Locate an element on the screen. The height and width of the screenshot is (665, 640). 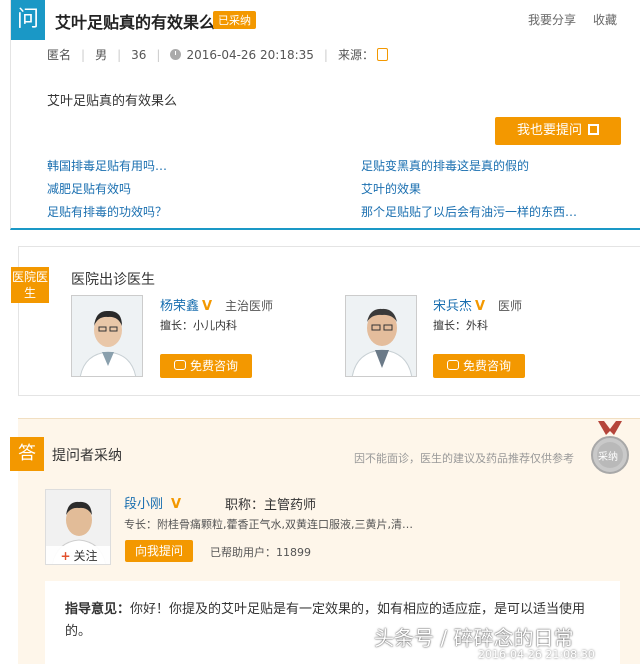
source-label: 来源： is located at coordinates (355, 55).